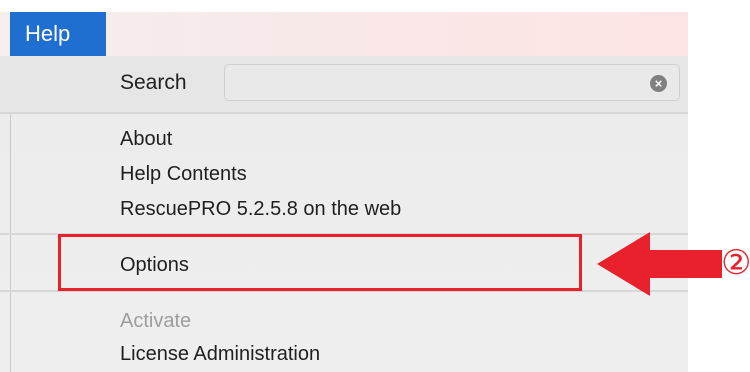 The width and height of the screenshot is (750, 372). What do you see at coordinates (220, 354) in the screenshot?
I see `menu-item-license-administration: License Administration` at bounding box center [220, 354].